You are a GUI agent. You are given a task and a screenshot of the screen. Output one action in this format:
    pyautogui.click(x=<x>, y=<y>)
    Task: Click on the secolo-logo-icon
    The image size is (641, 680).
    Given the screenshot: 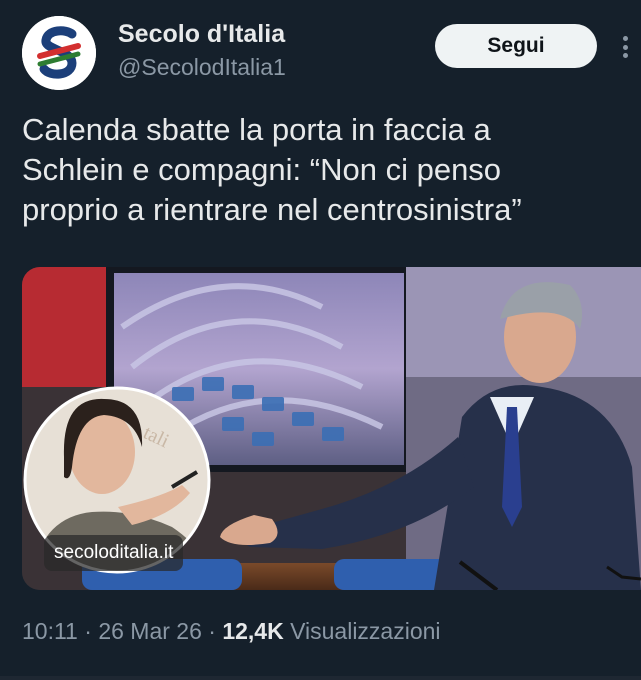 What is the action you would take?
    pyautogui.click(x=59, y=53)
    